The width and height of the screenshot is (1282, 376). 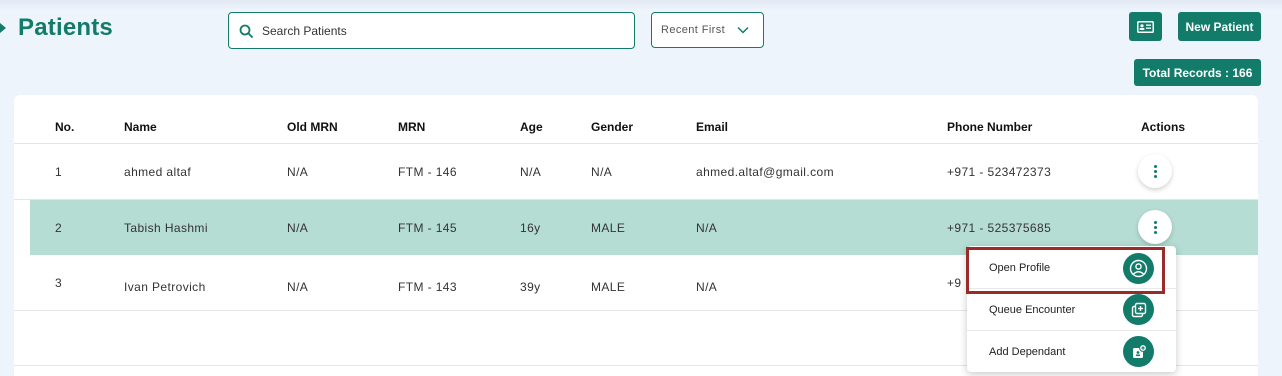 I want to click on page-header: Patients, so click(x=56, y=28).